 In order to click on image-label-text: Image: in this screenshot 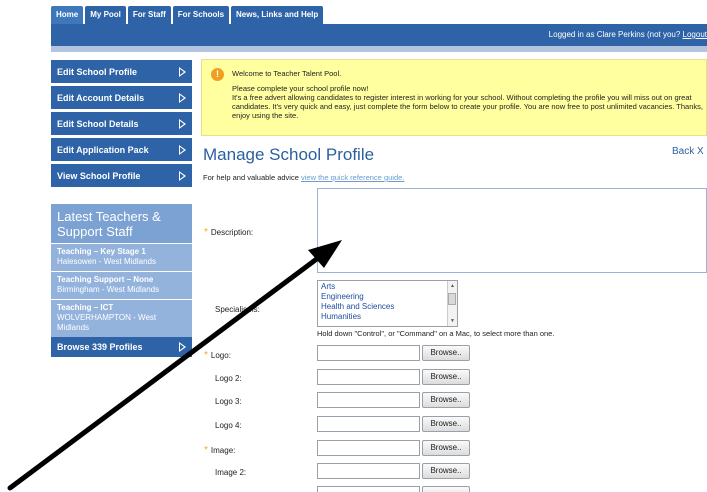, I will do `click(223, 450)`.